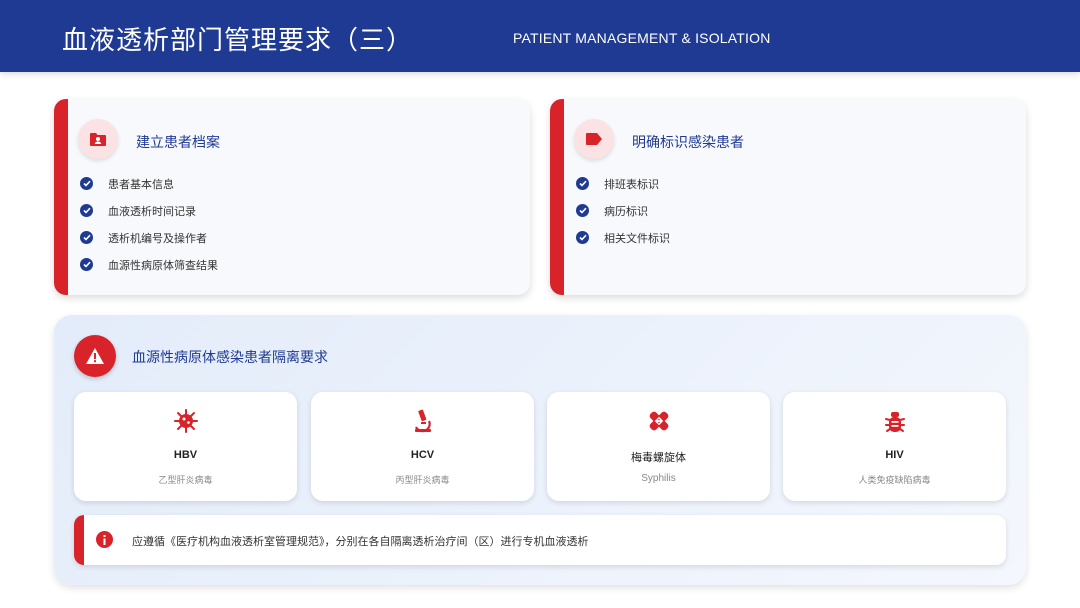 Image resolution: width=1080 pixels, height=608 pixels. Describe the element at coordinates (422, 481) in the screenshot. I see `pathogen-desc: 丙型肝炎病毒` at that location.